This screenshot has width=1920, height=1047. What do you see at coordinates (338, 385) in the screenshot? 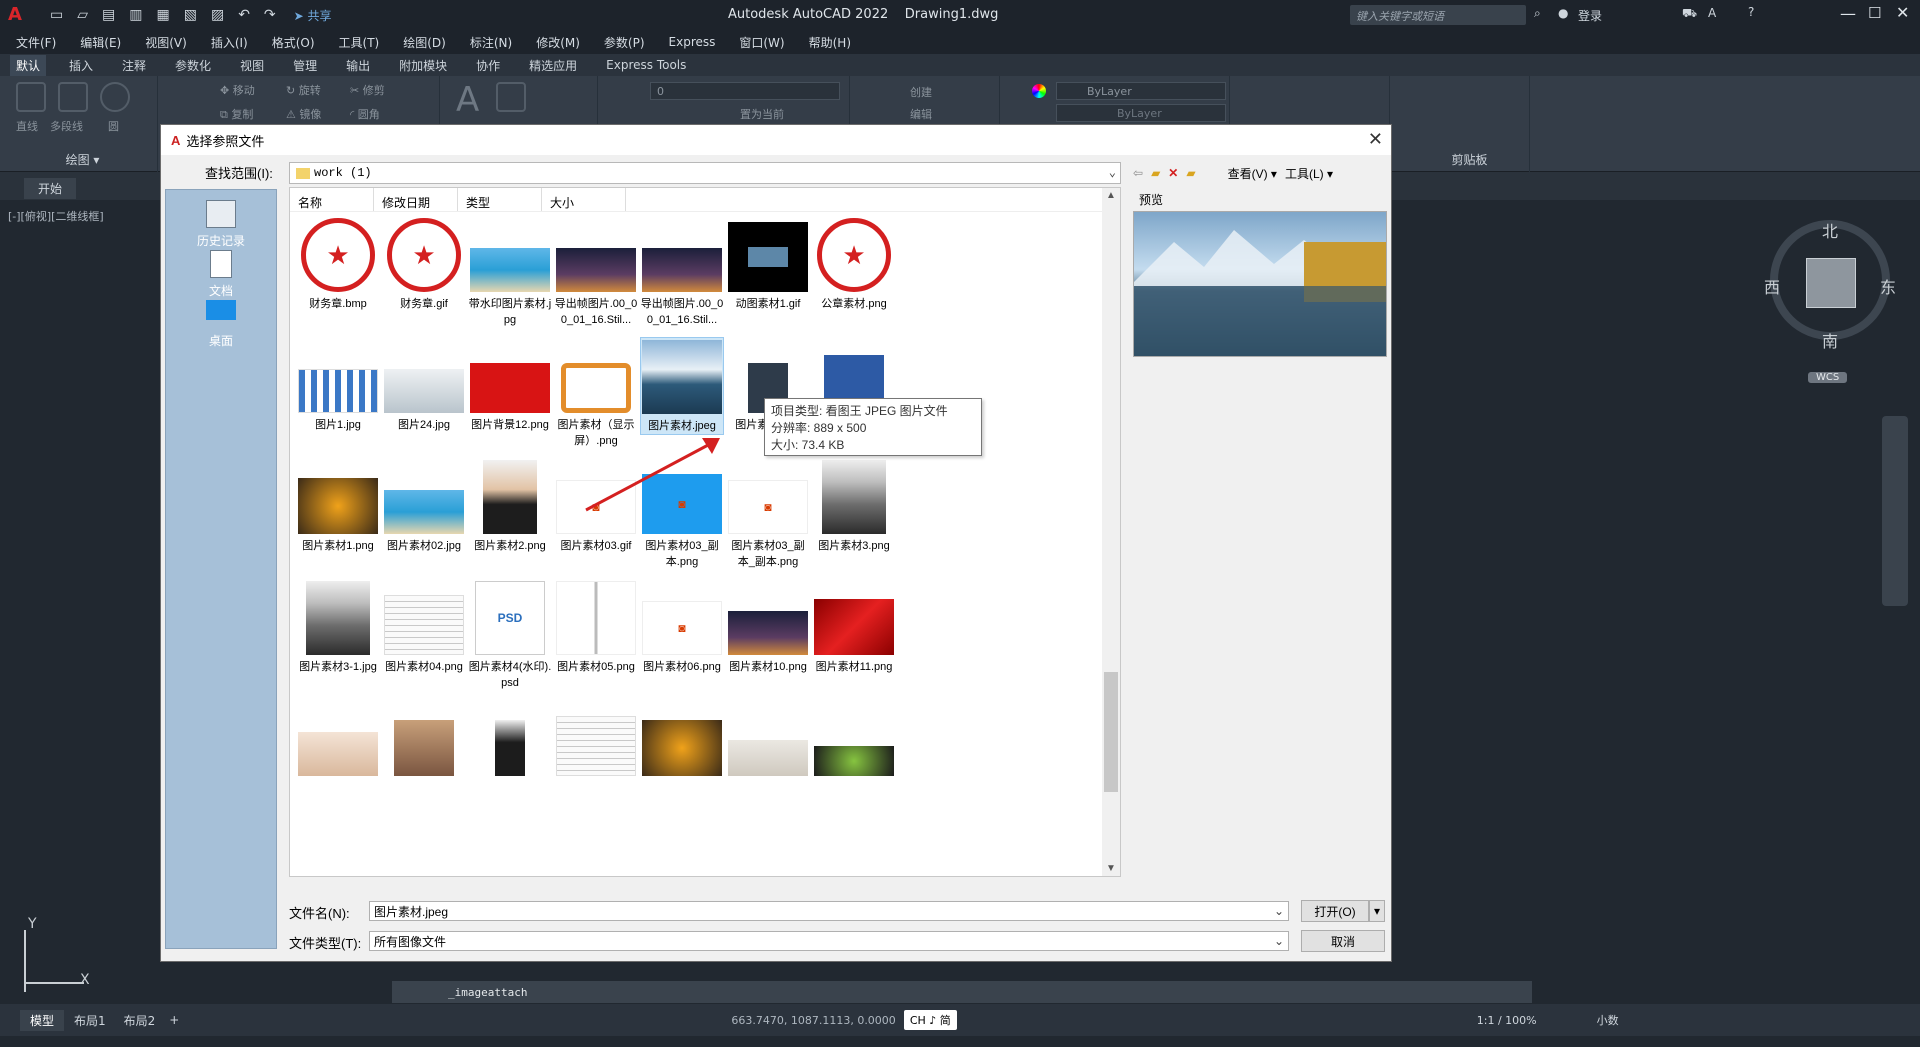
I see `file-item: 图片1.jpg` at bounding box center [338, 385].